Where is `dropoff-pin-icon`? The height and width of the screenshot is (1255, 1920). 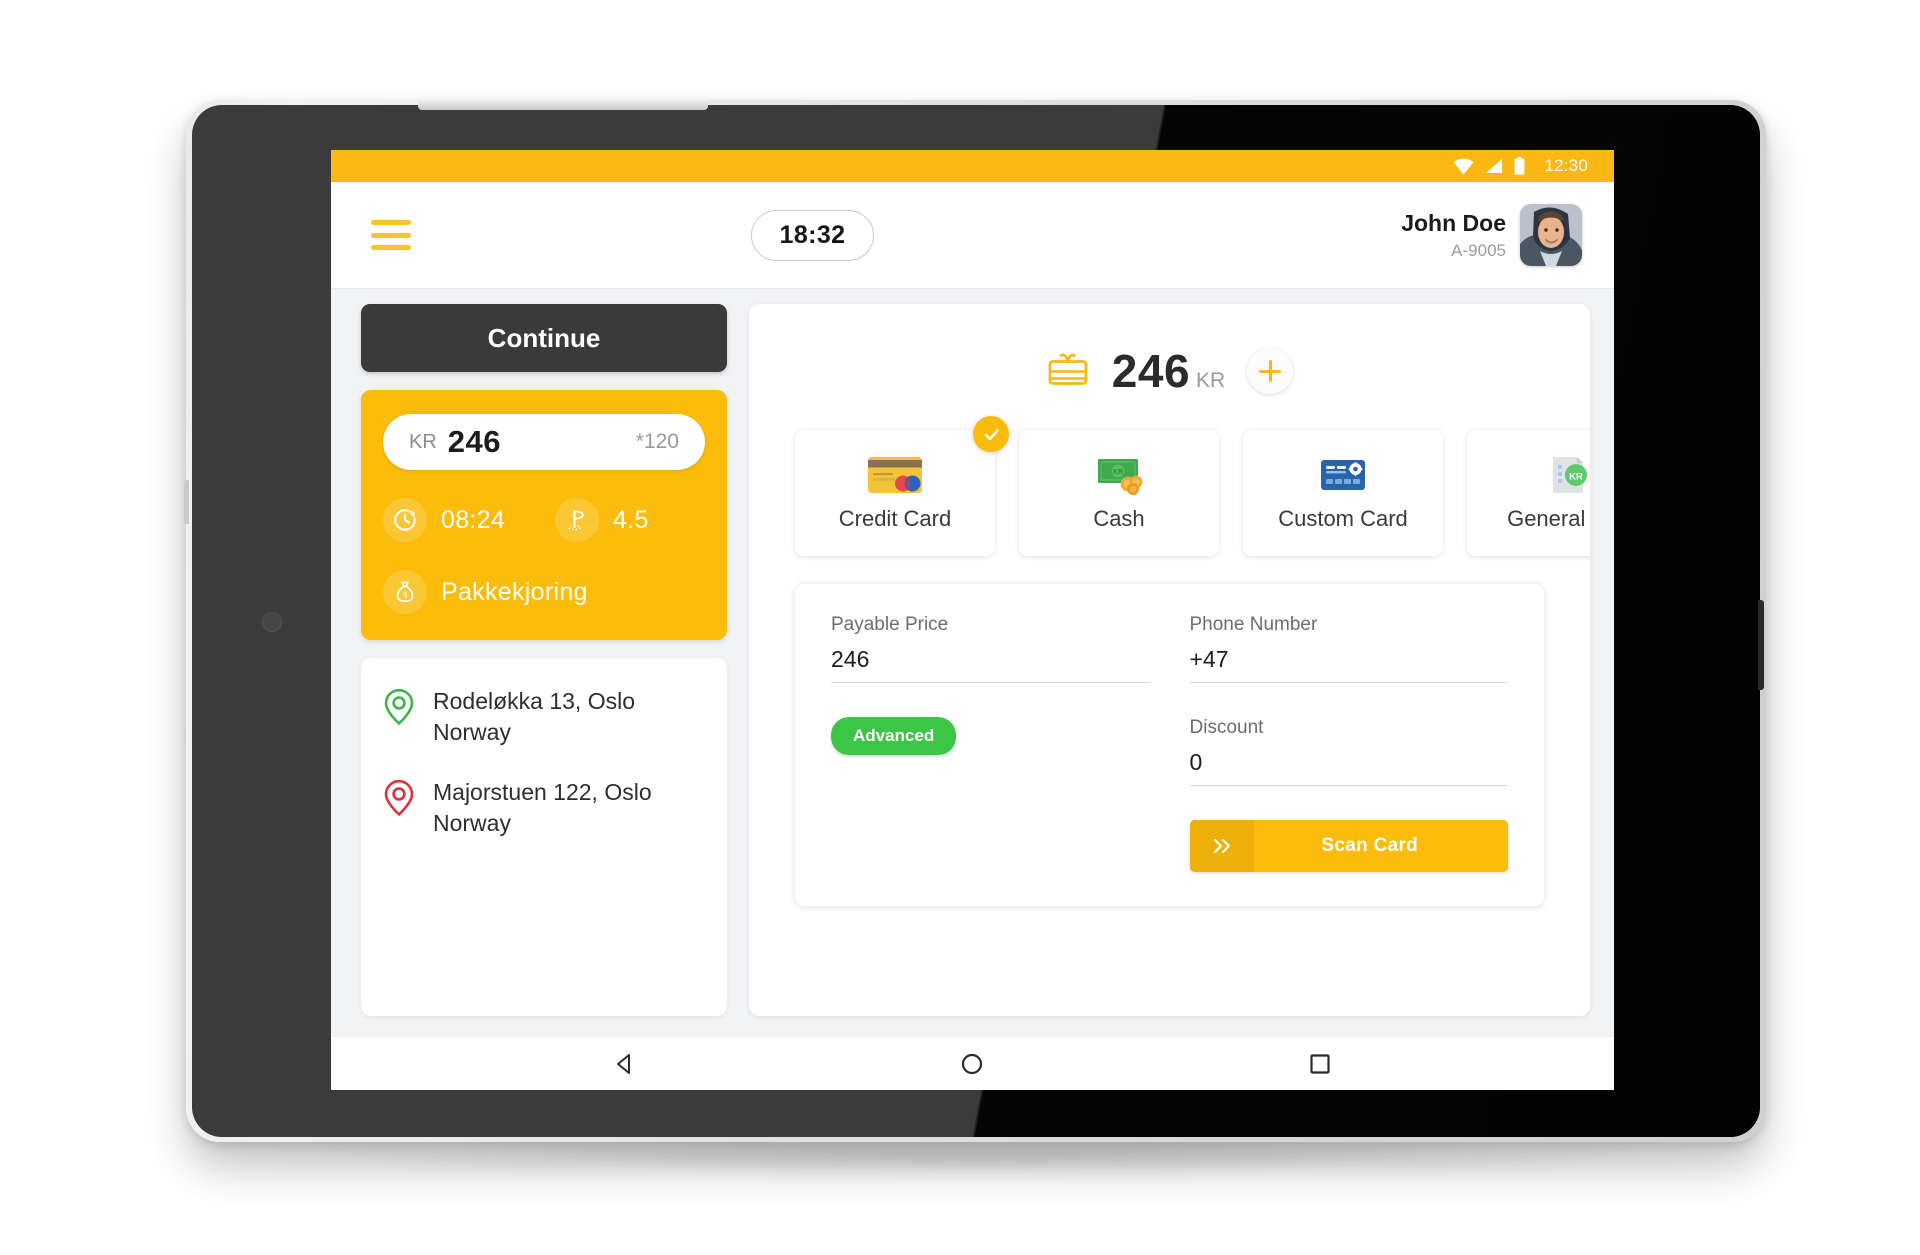
dropoff-pin-icon is located at coordinates (399, 808).